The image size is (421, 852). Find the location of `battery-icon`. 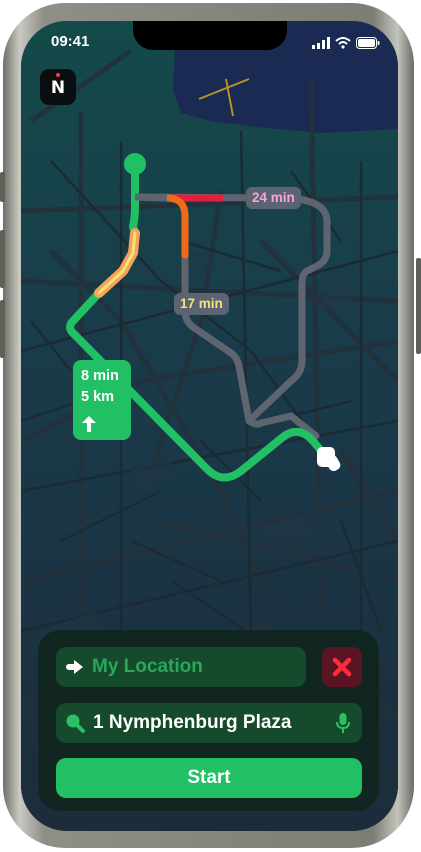

battery-icon is located at coordinates (368, 43).